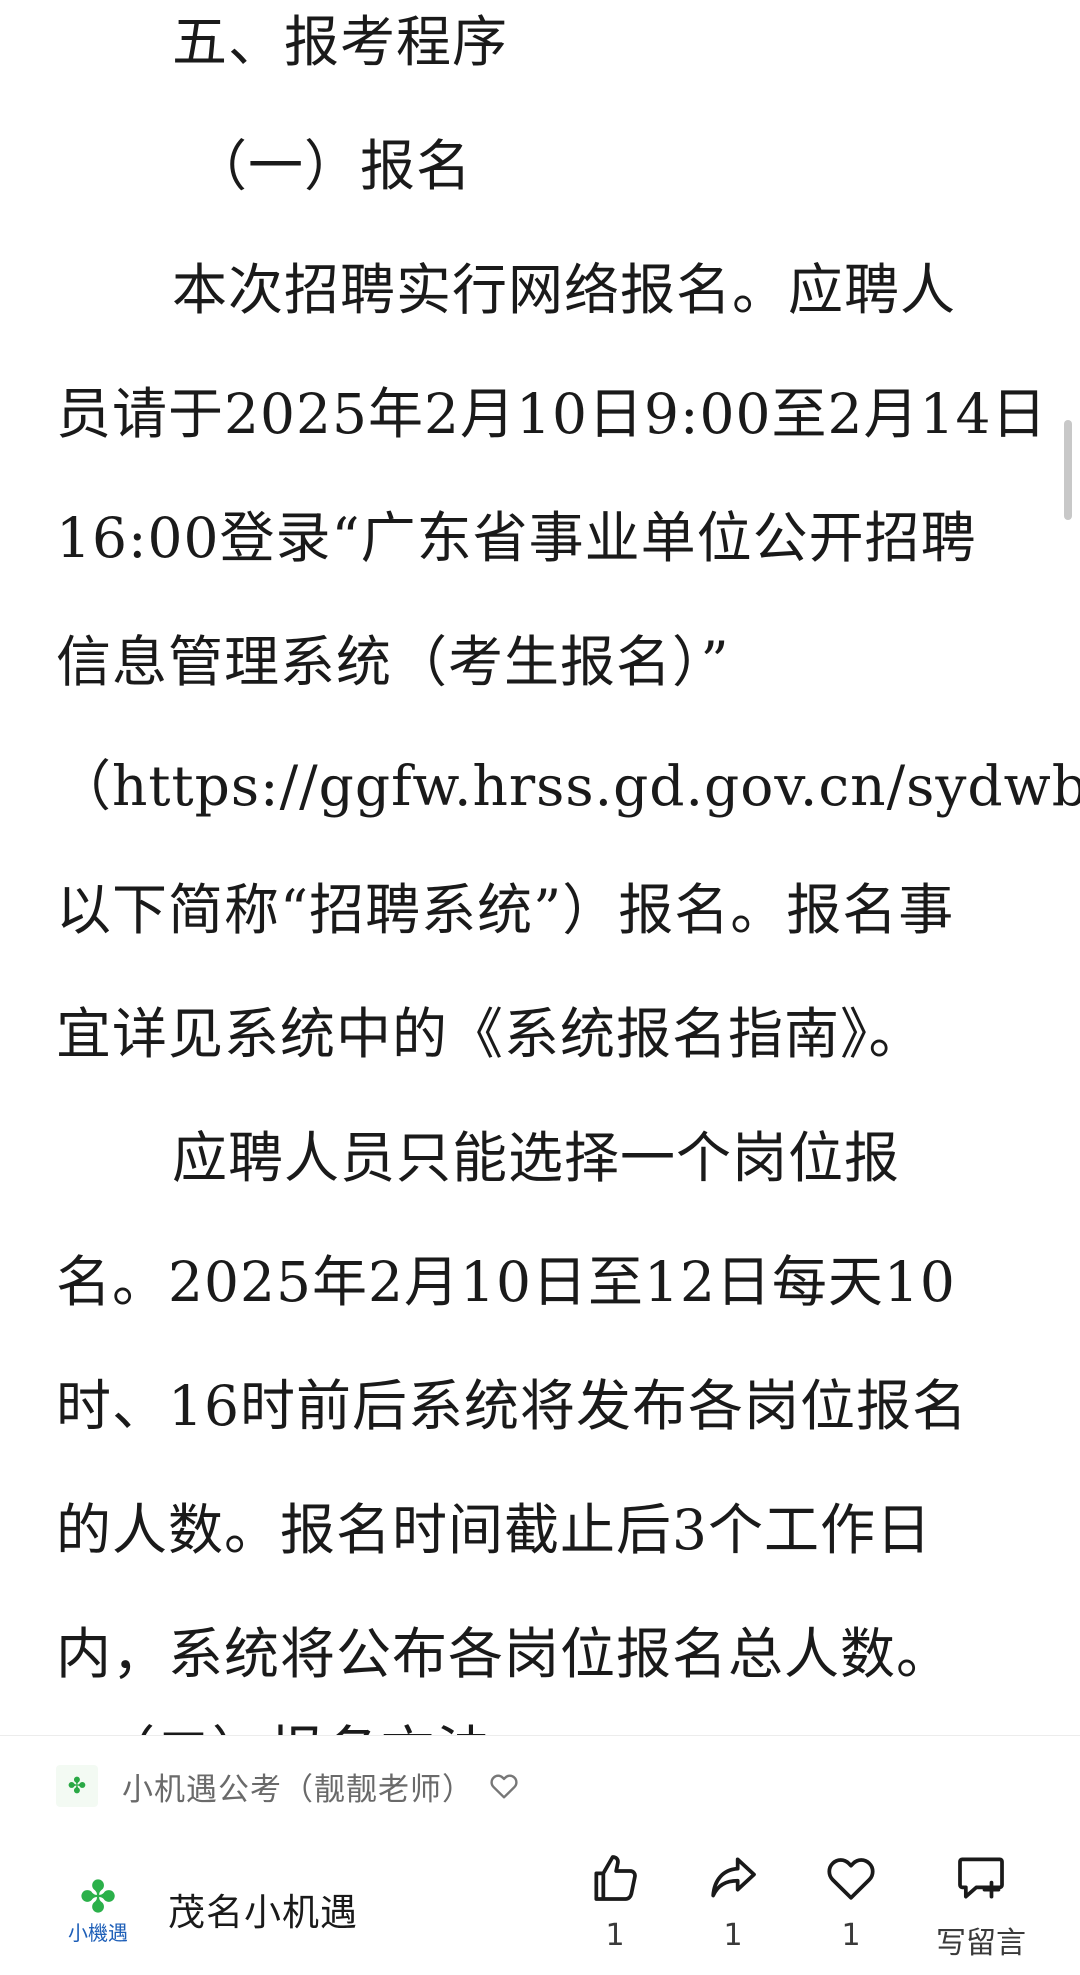  What do you see at coordinates (332, 166) in the screenshot?
I see `subsection-heading: （一）报名` at bounding box center [332, 166].